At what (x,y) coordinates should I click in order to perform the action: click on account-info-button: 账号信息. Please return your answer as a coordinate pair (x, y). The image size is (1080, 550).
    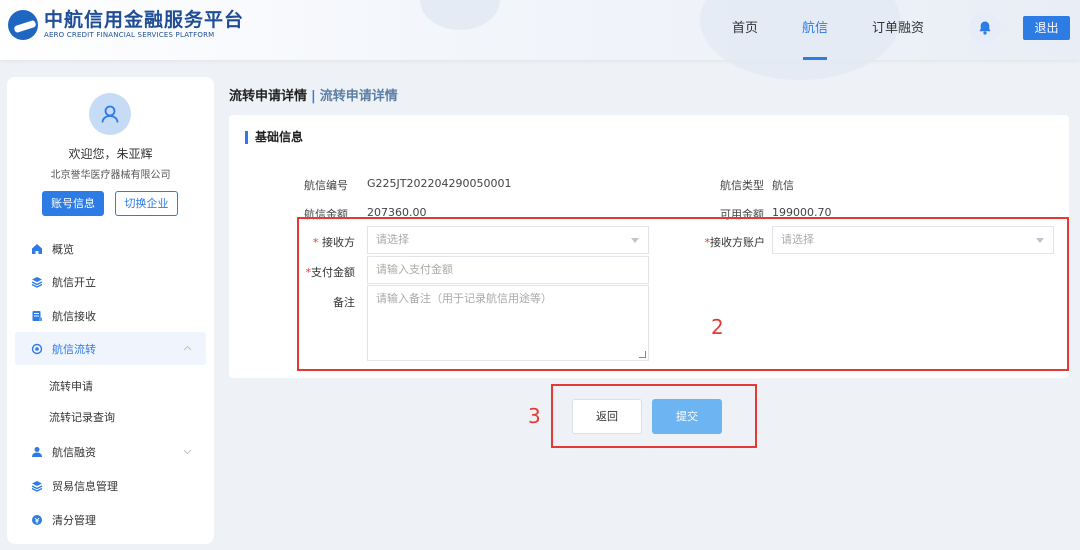
    Looking at the image, I should click on (73, 203).